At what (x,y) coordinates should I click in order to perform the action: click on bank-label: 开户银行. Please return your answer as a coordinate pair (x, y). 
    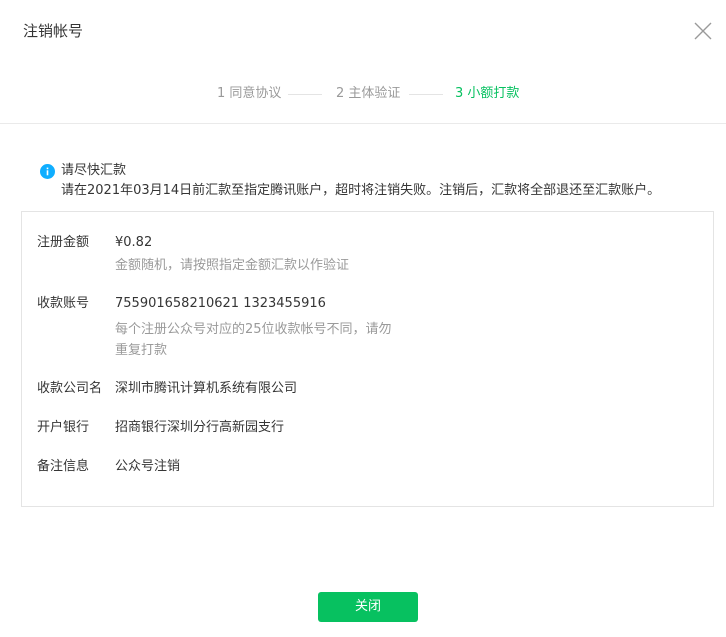
    Looking at the image, I should click on (63, 427).